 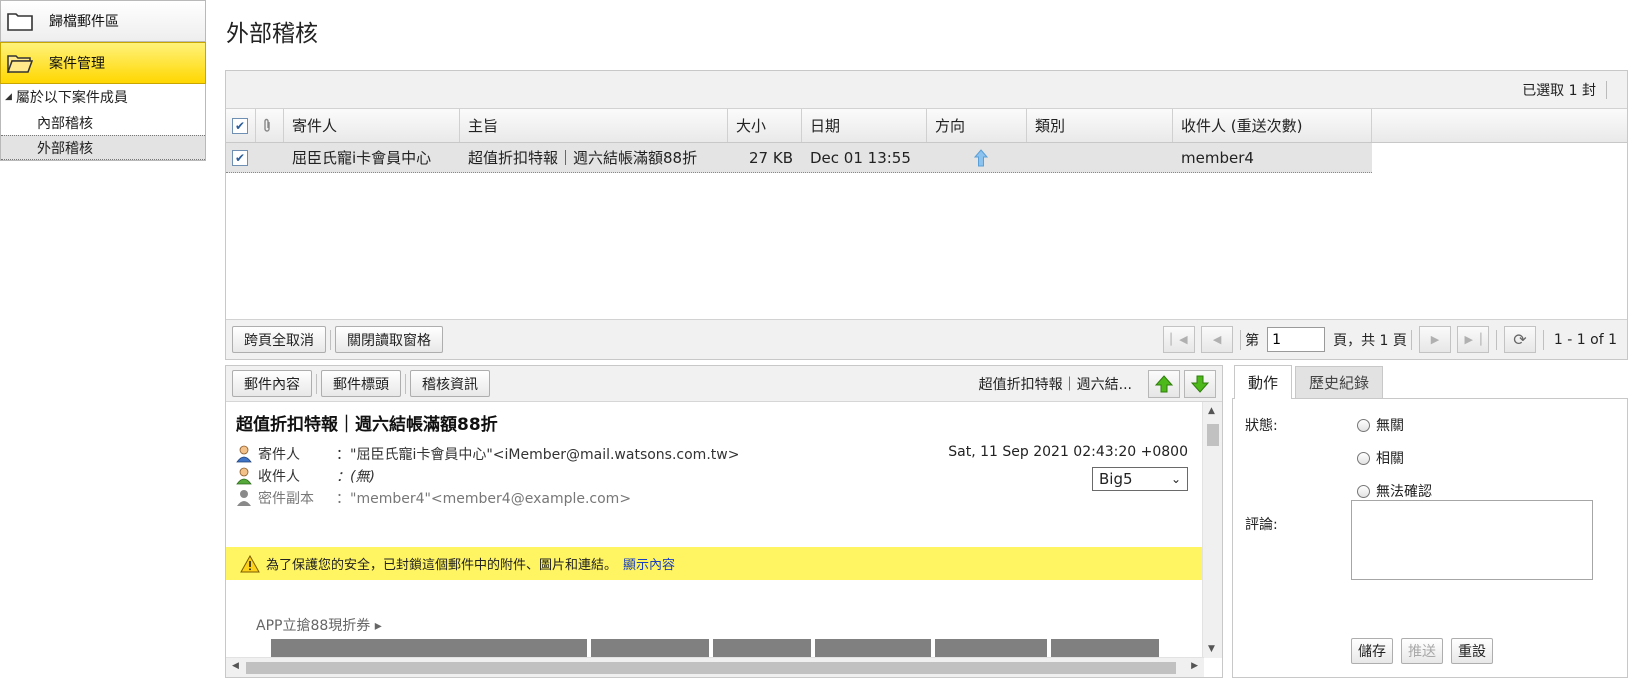 I want to click on row-size: 27 KB, so click(x=765, y=157).